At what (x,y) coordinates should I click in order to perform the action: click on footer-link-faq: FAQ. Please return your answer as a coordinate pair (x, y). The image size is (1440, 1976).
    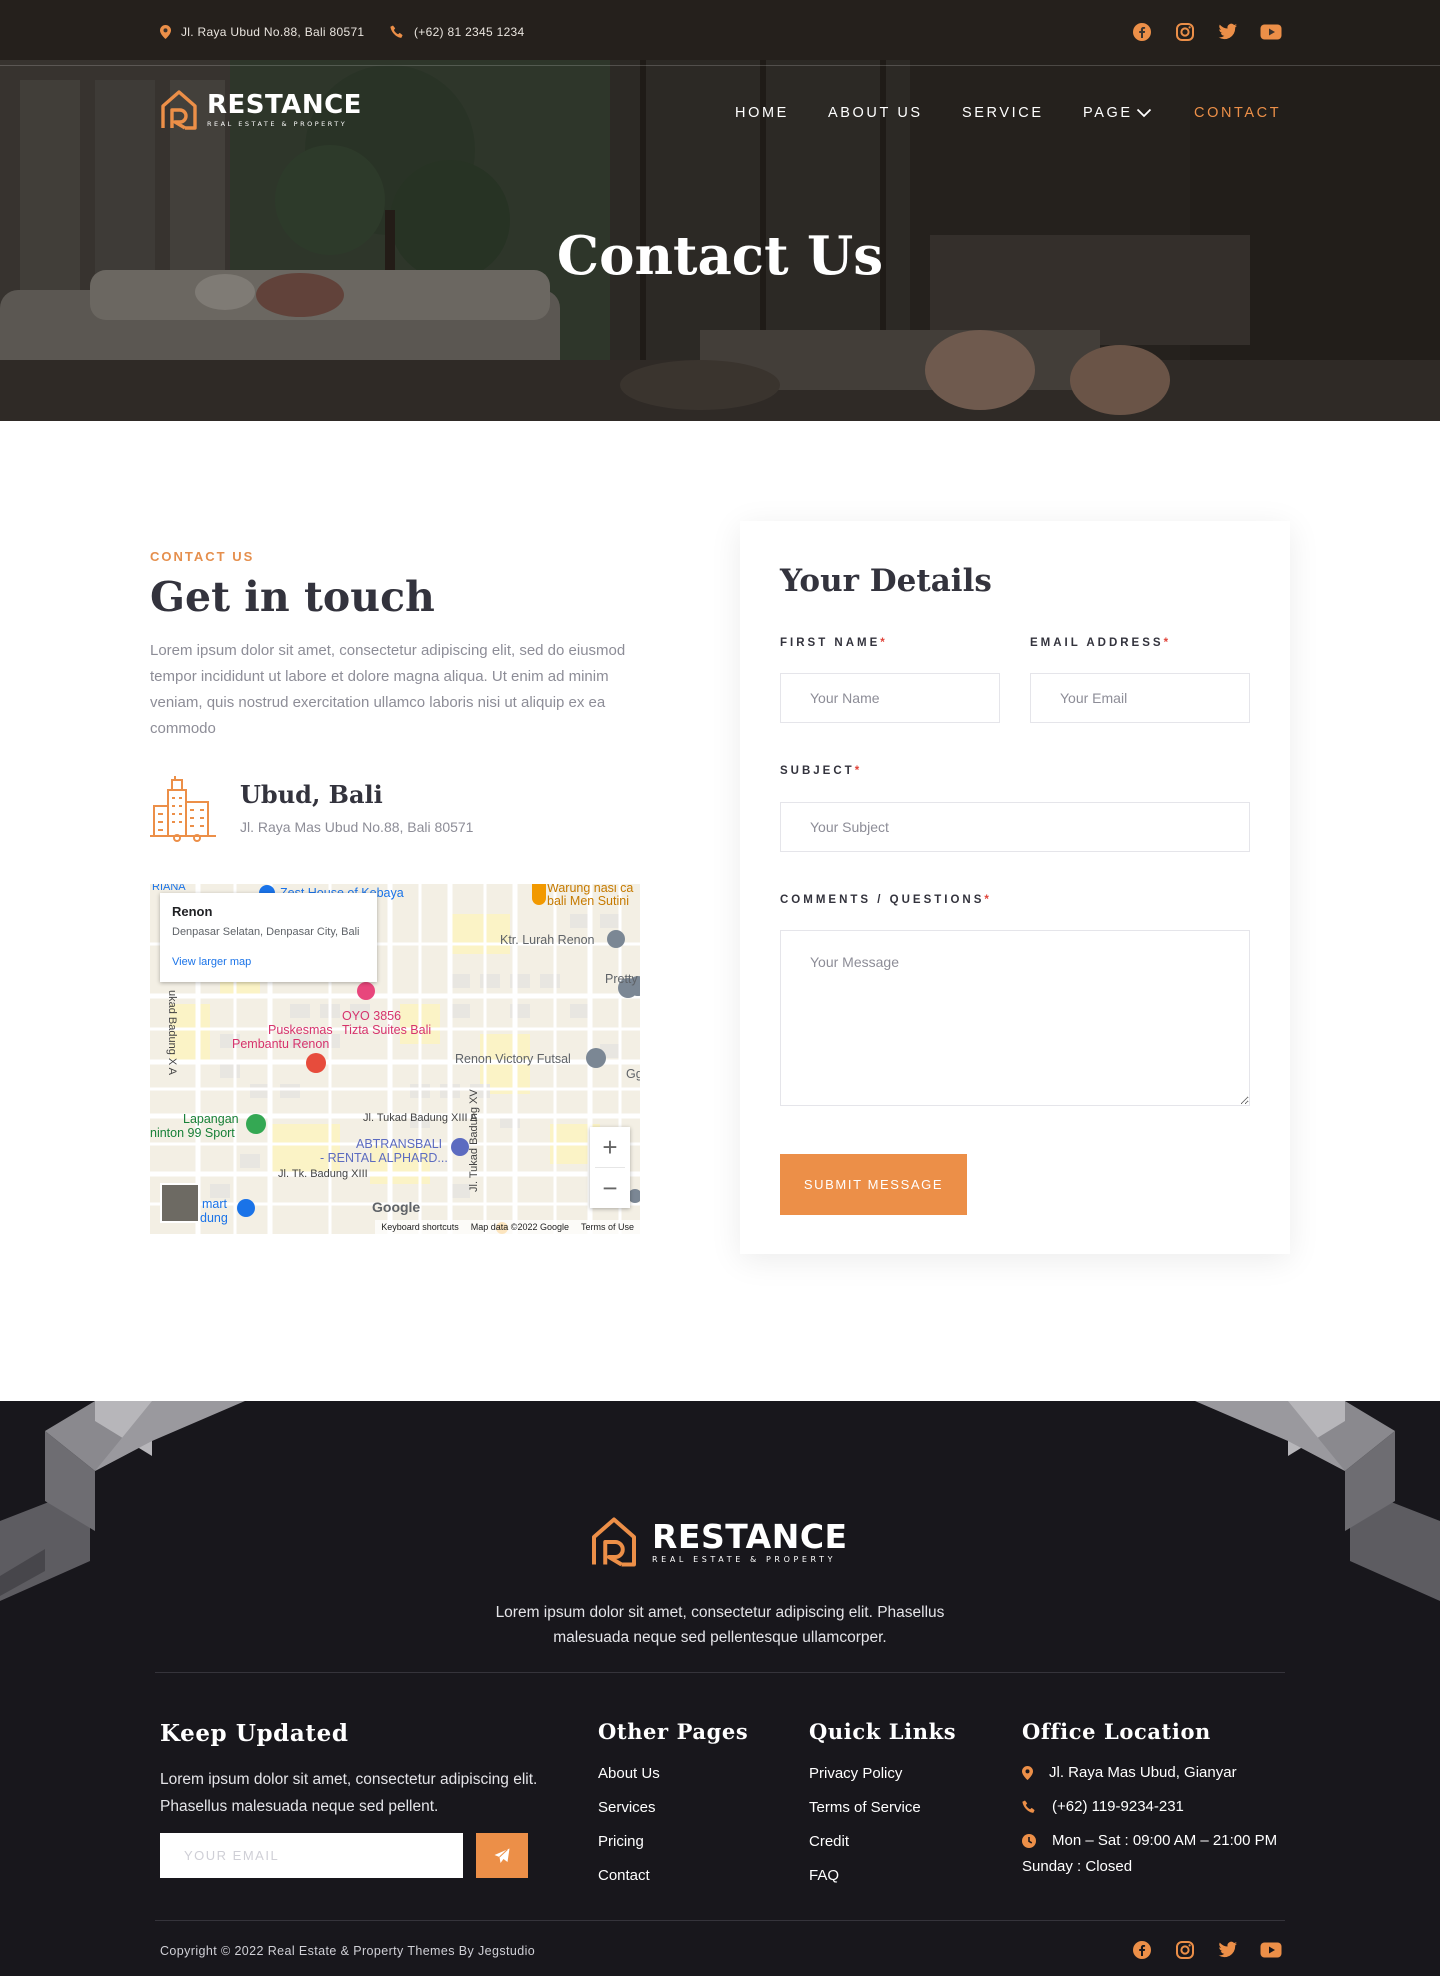
    Looking at the image, I should click on (824, 1875).